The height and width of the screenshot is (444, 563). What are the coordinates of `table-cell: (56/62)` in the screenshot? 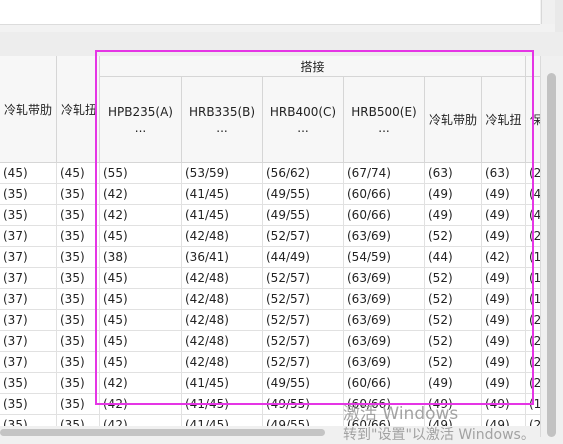 It's located at (303, 173).